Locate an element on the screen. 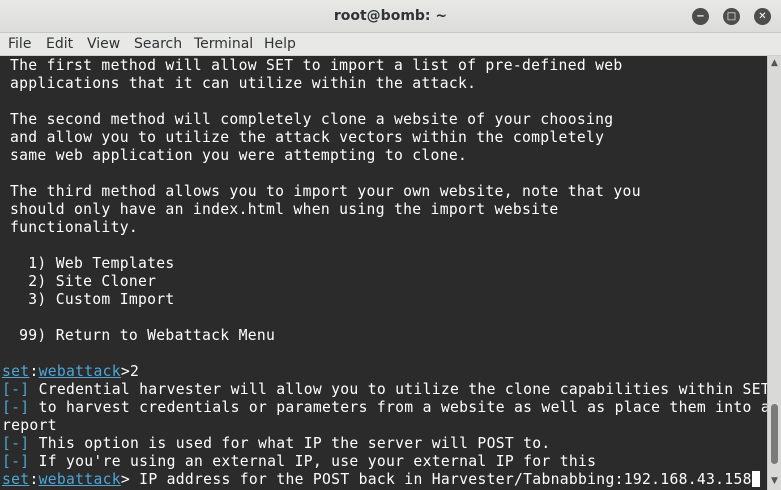  scroll-up-icon: ▲ is located at coordinates (774, 63).